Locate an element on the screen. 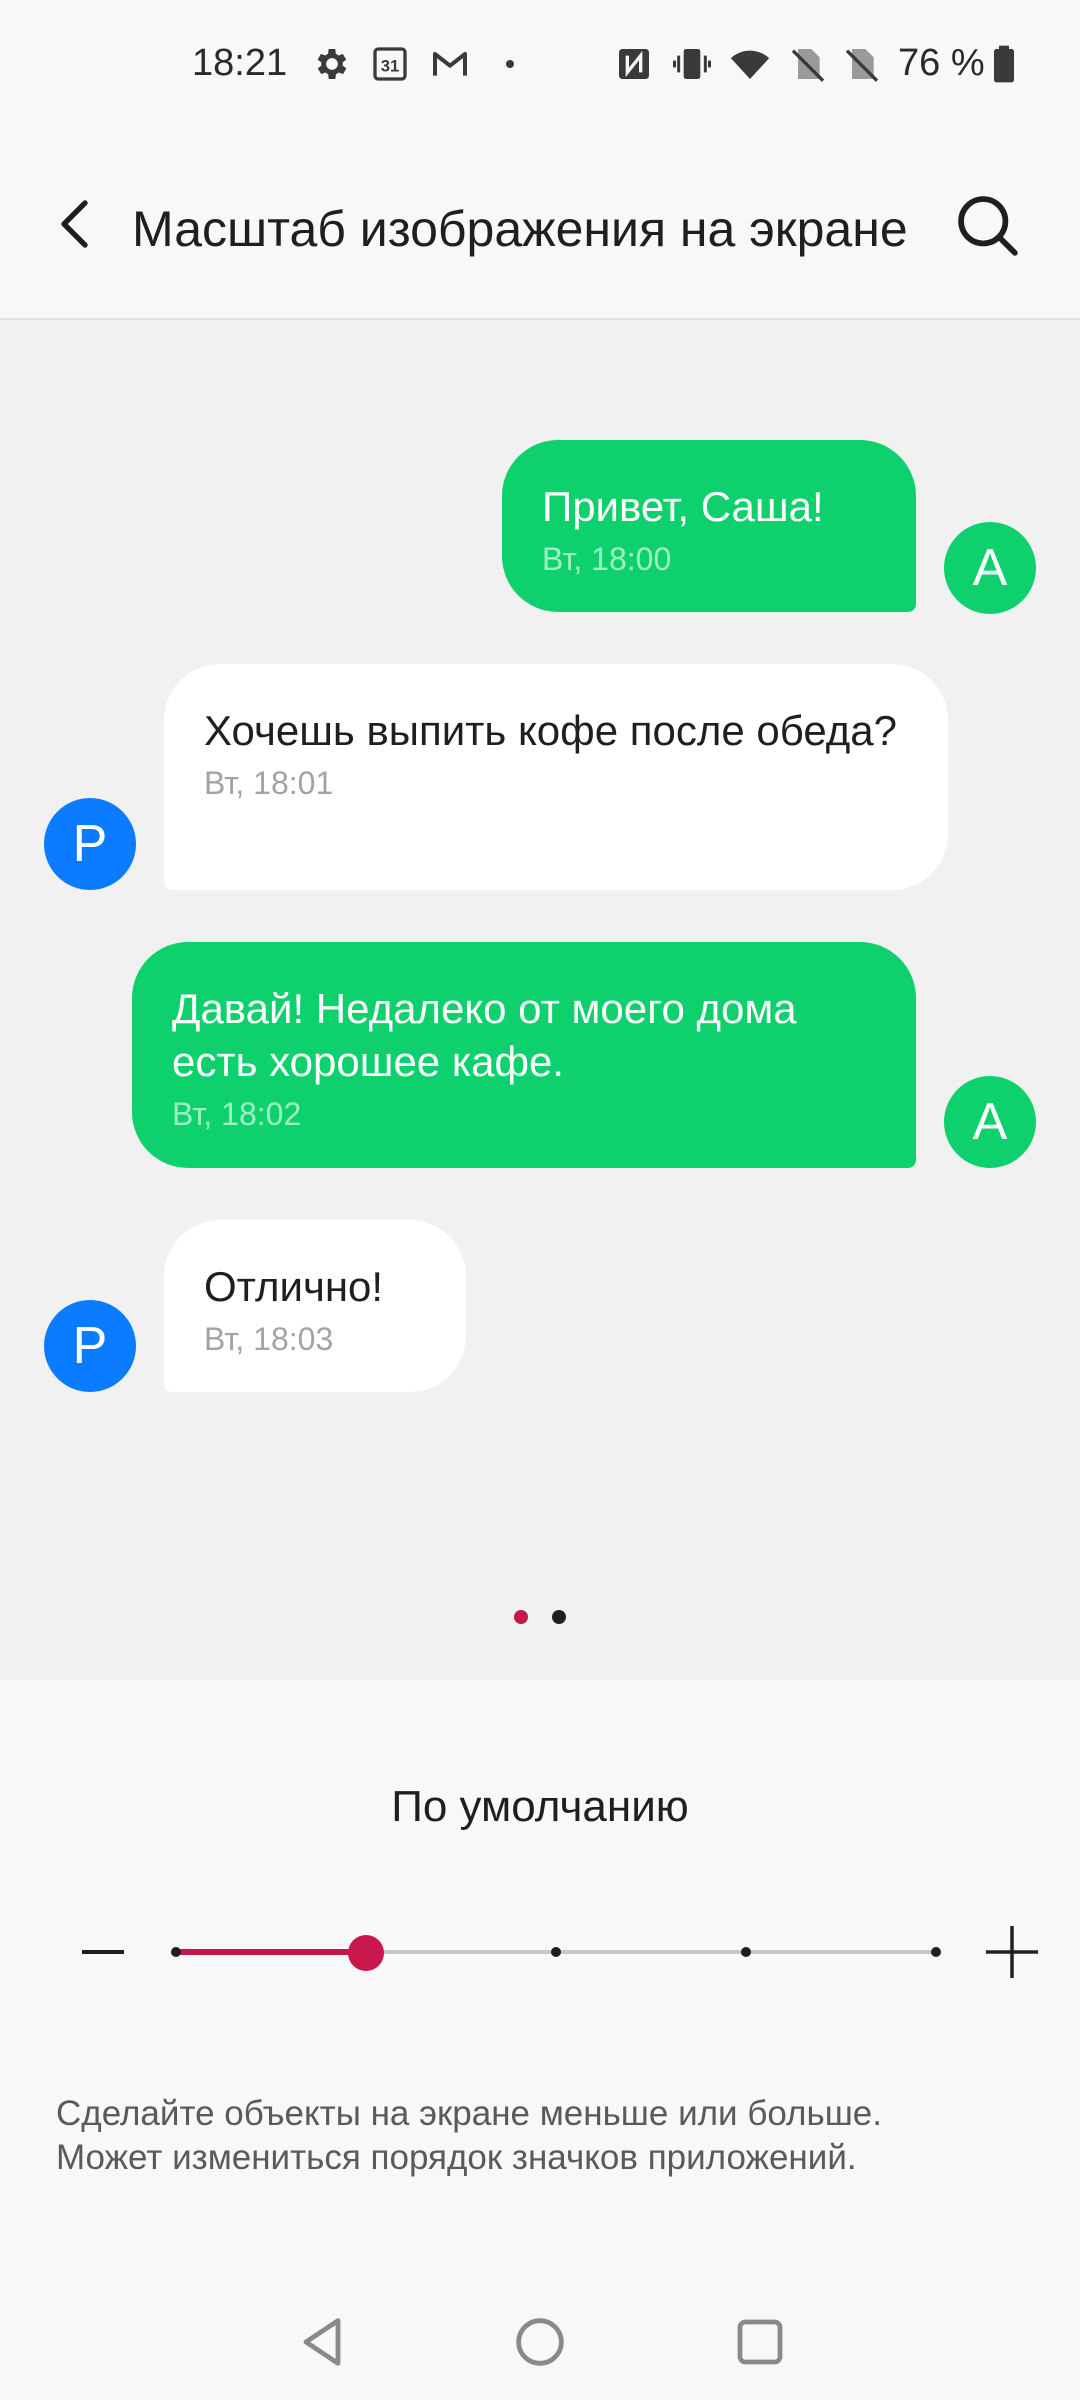  gear-icon is located at coordinates (332, 64).